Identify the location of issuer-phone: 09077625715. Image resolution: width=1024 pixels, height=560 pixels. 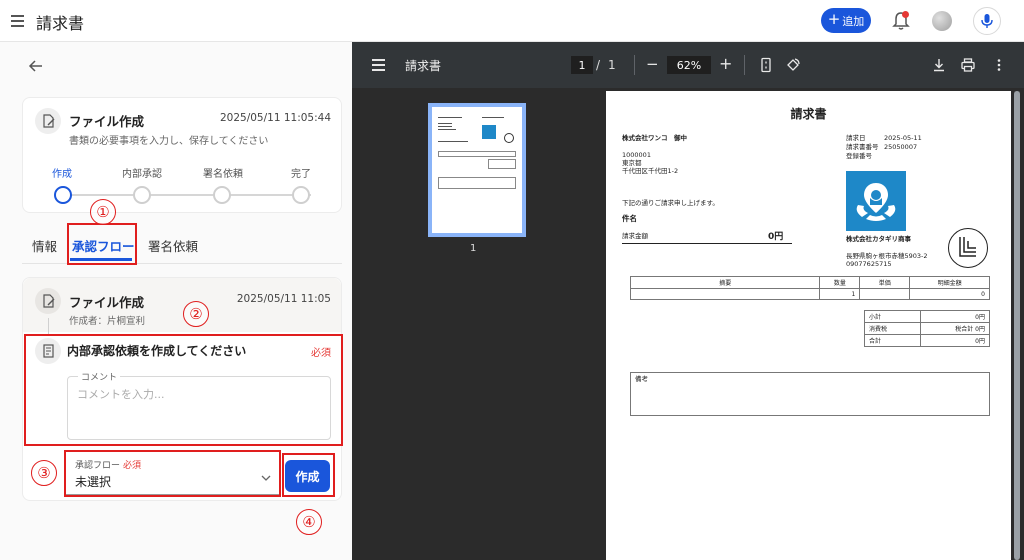
(869, 264).